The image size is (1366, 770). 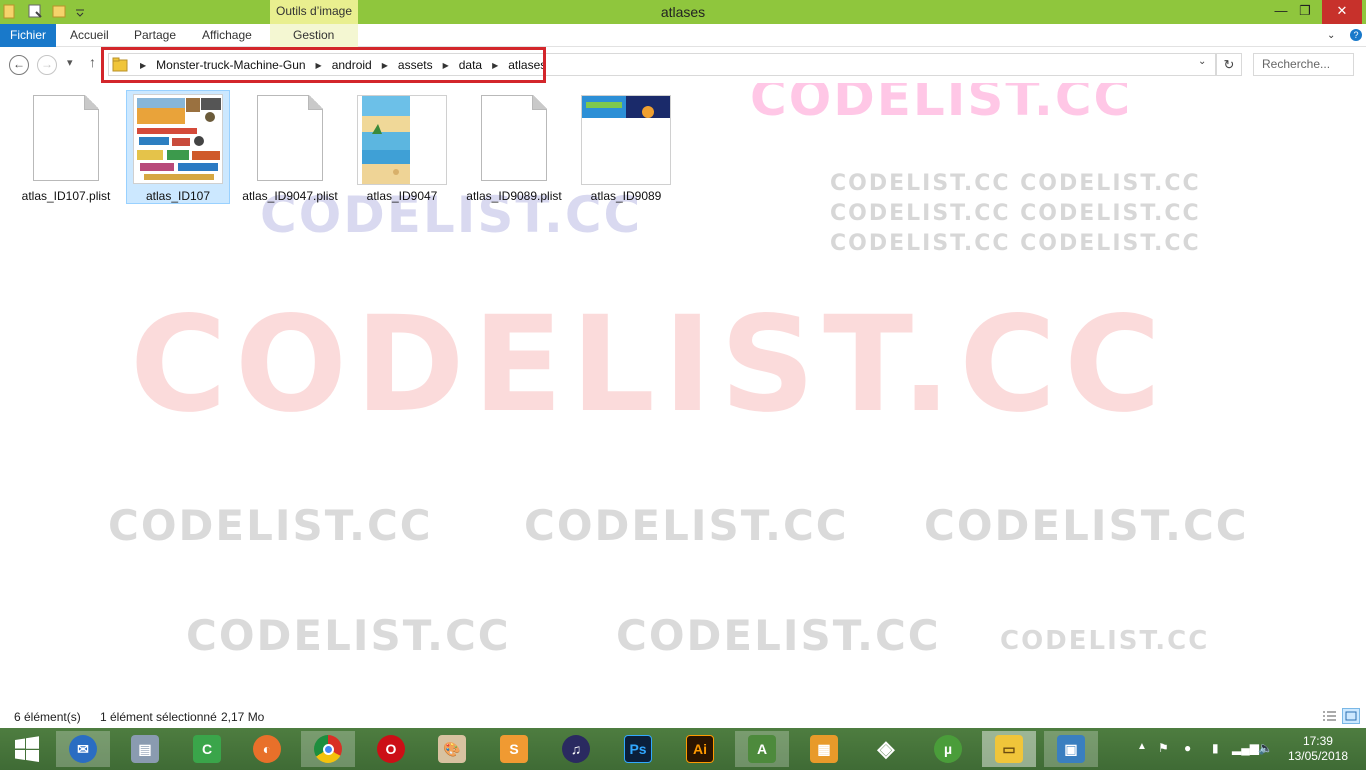 I want to click on taskbar-app: ▭, so click(x=1009, y=749).